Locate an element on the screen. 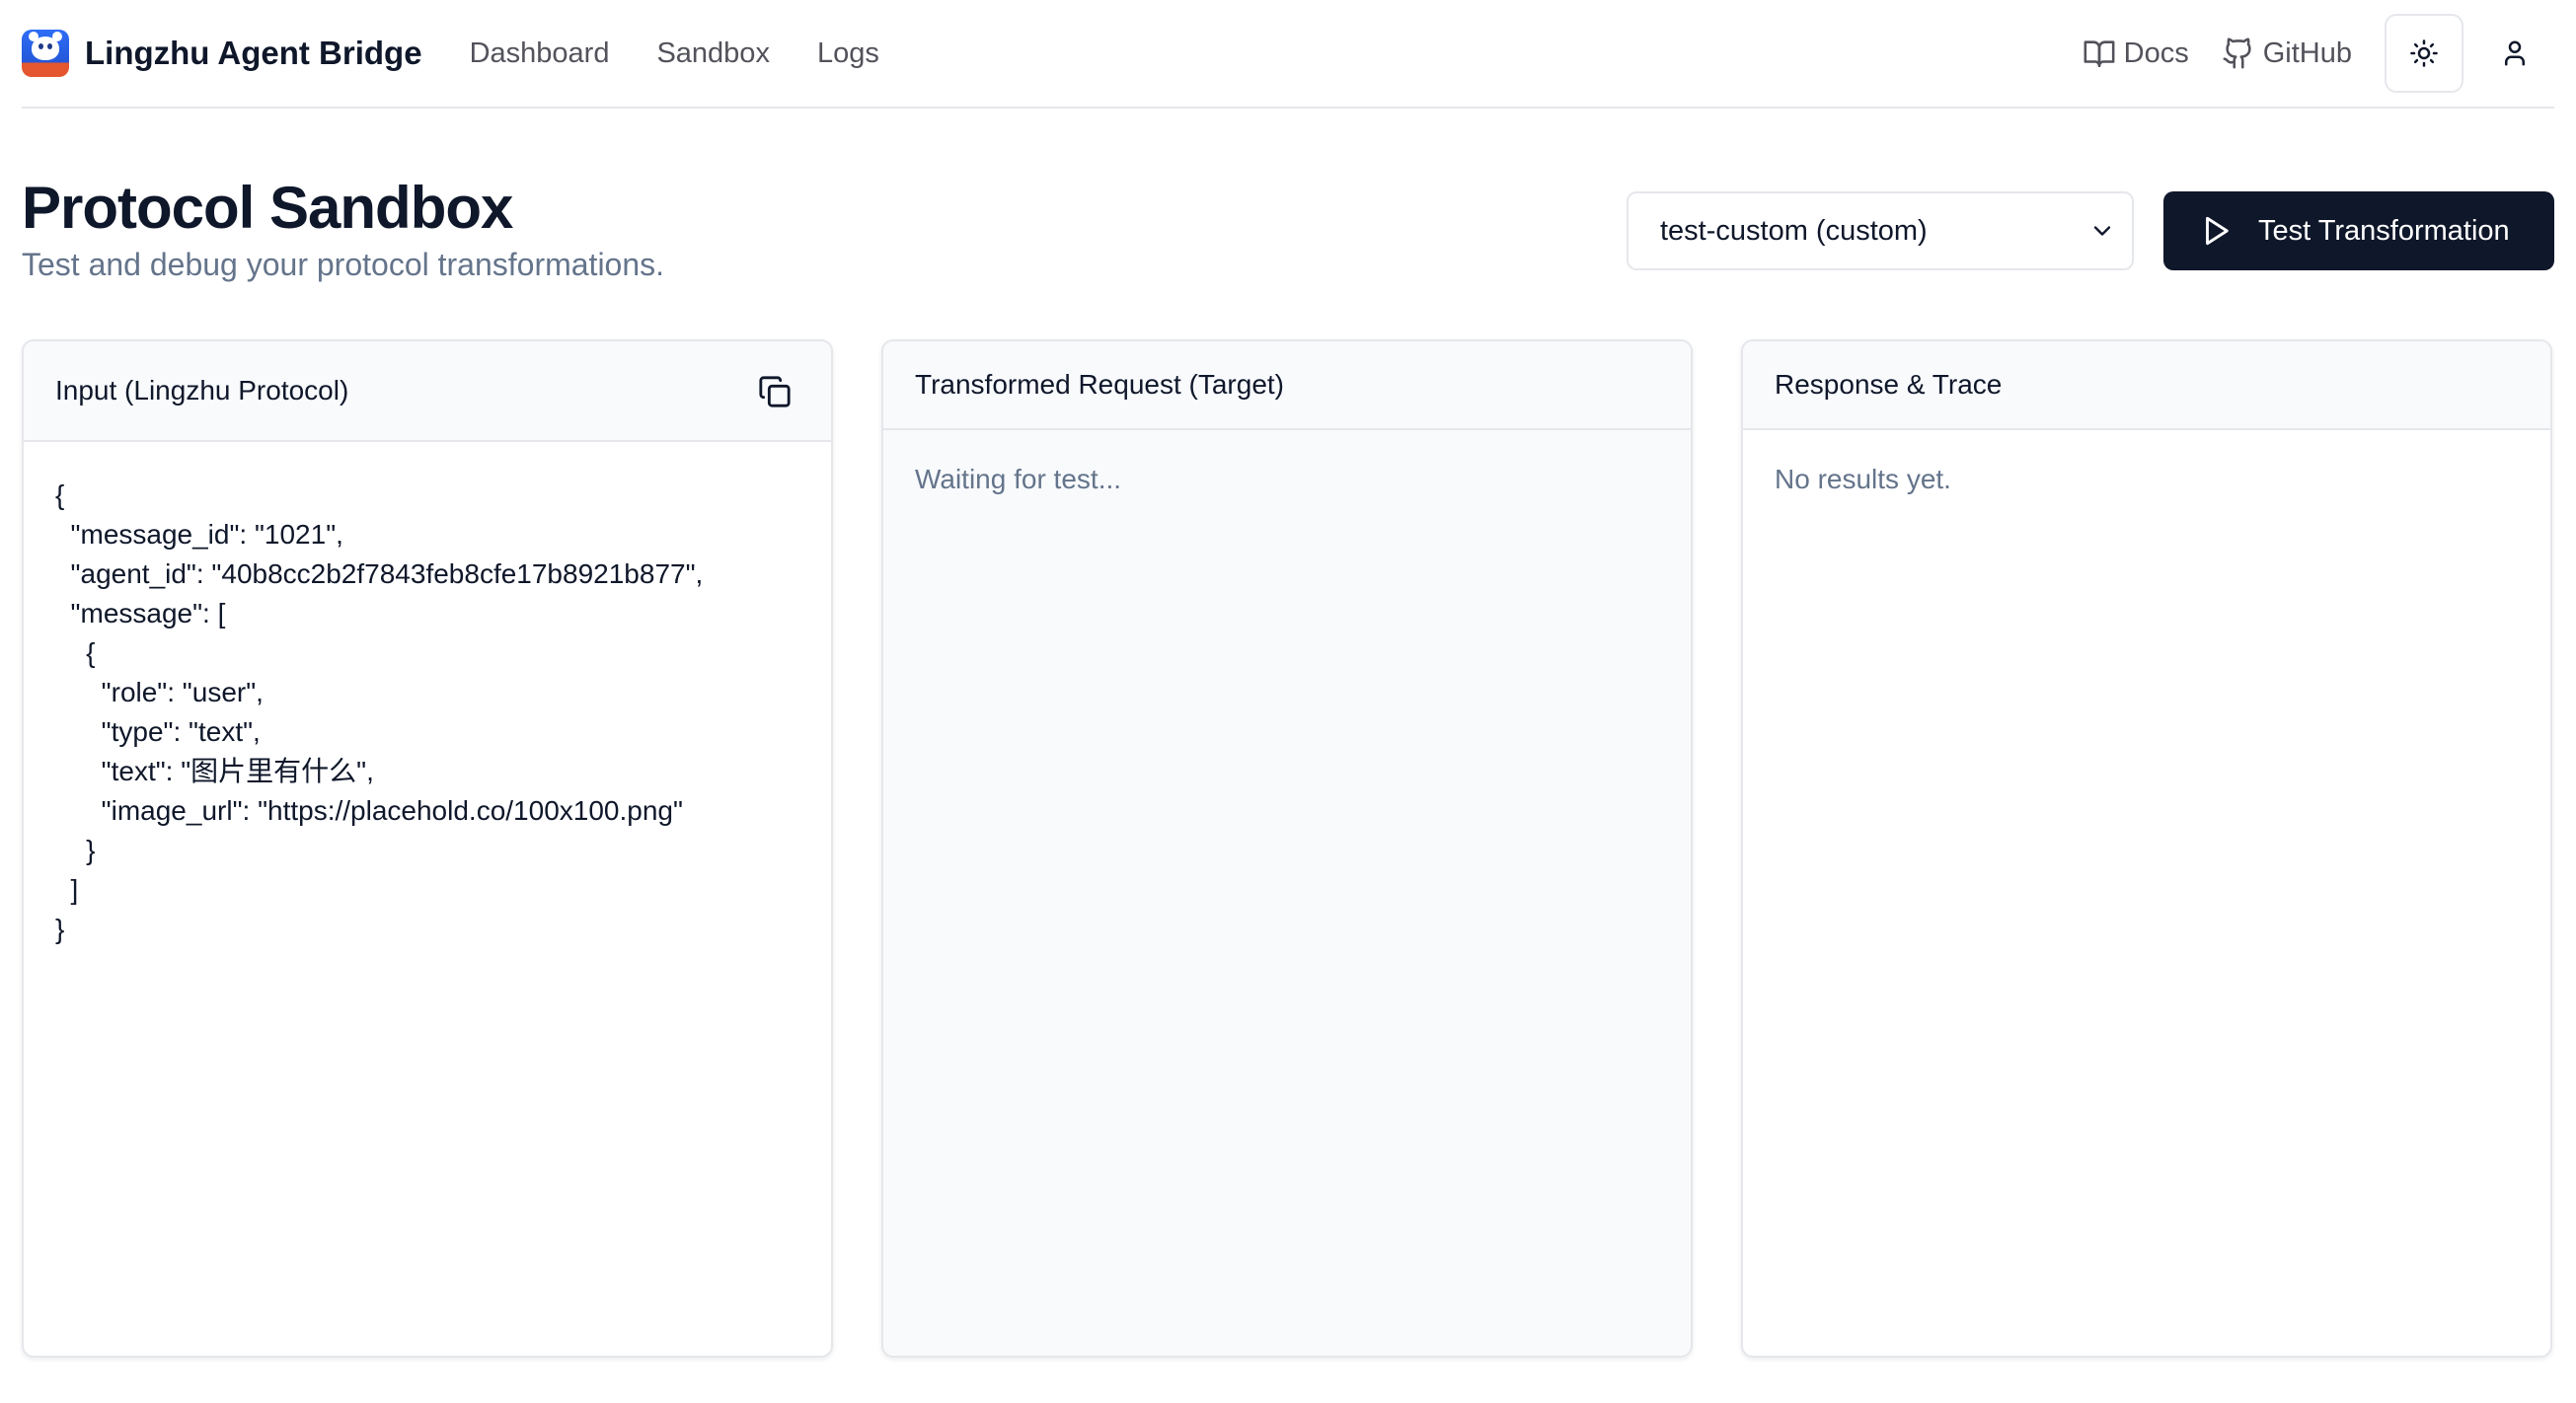 This screenshot has width=2576, height=1403. test-transformation-button: Test Transformation is located at coordinates (2358, 230).